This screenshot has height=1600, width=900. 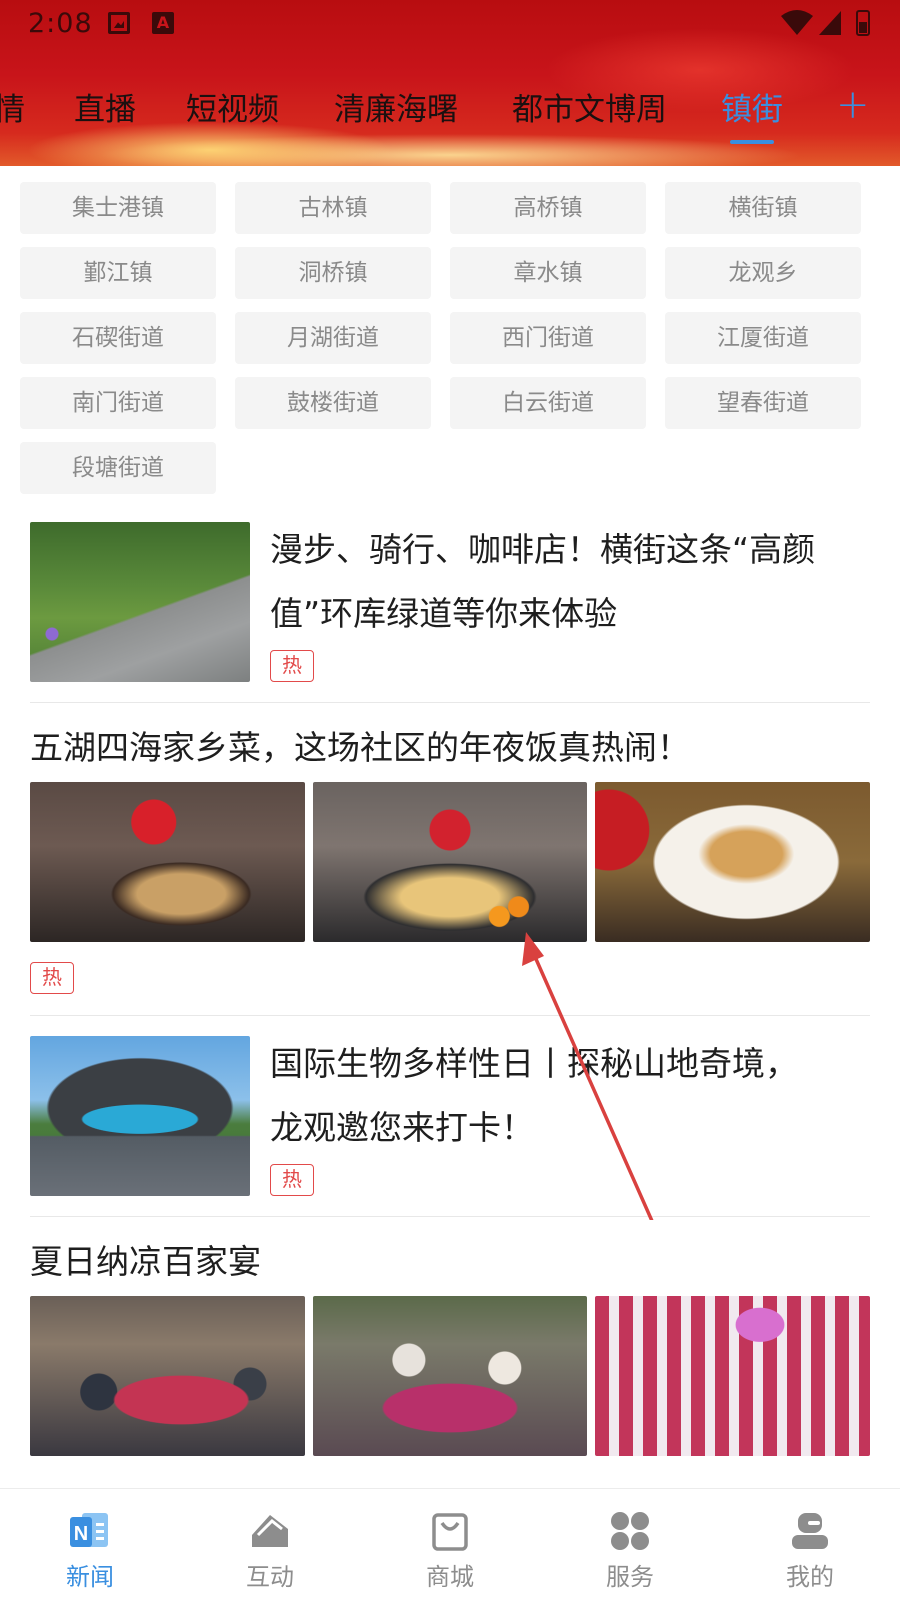 What do you see at coordinates (118, 403) in the screenshot?
I see `town-chip: 南门街道` at bounding box center [118, 403].